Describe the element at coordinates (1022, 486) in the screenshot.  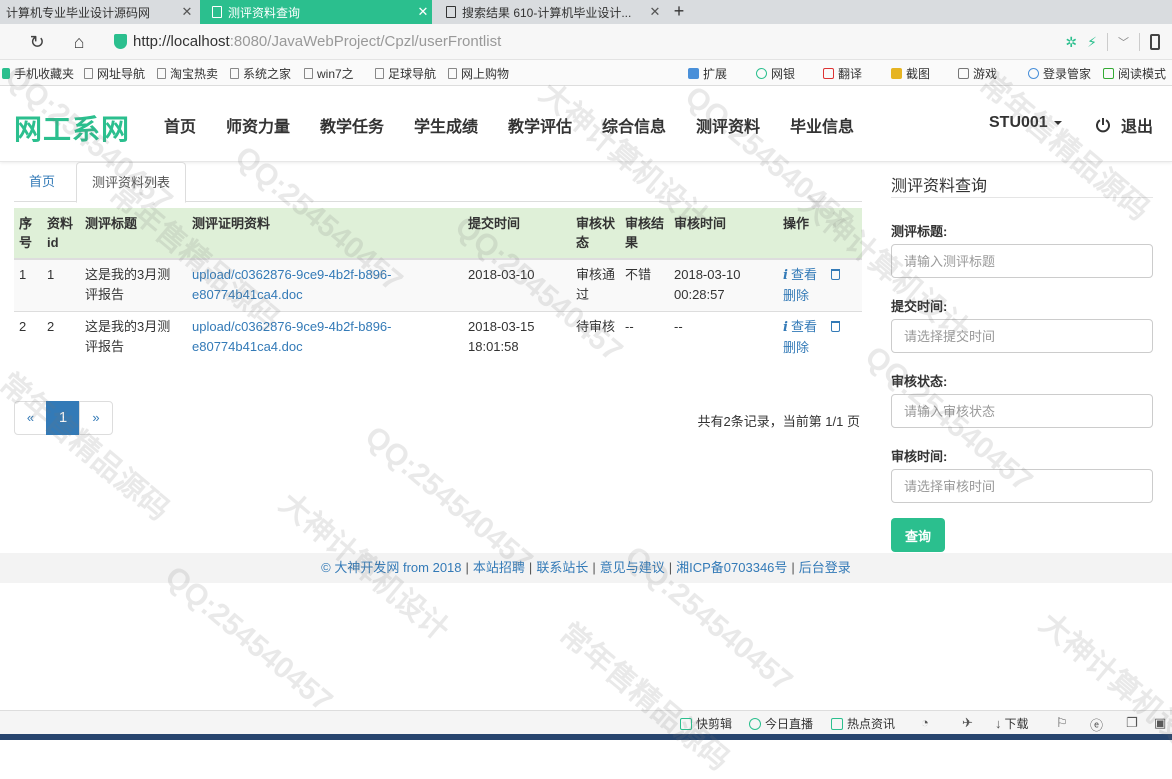
I see `review-time-input` at that location.